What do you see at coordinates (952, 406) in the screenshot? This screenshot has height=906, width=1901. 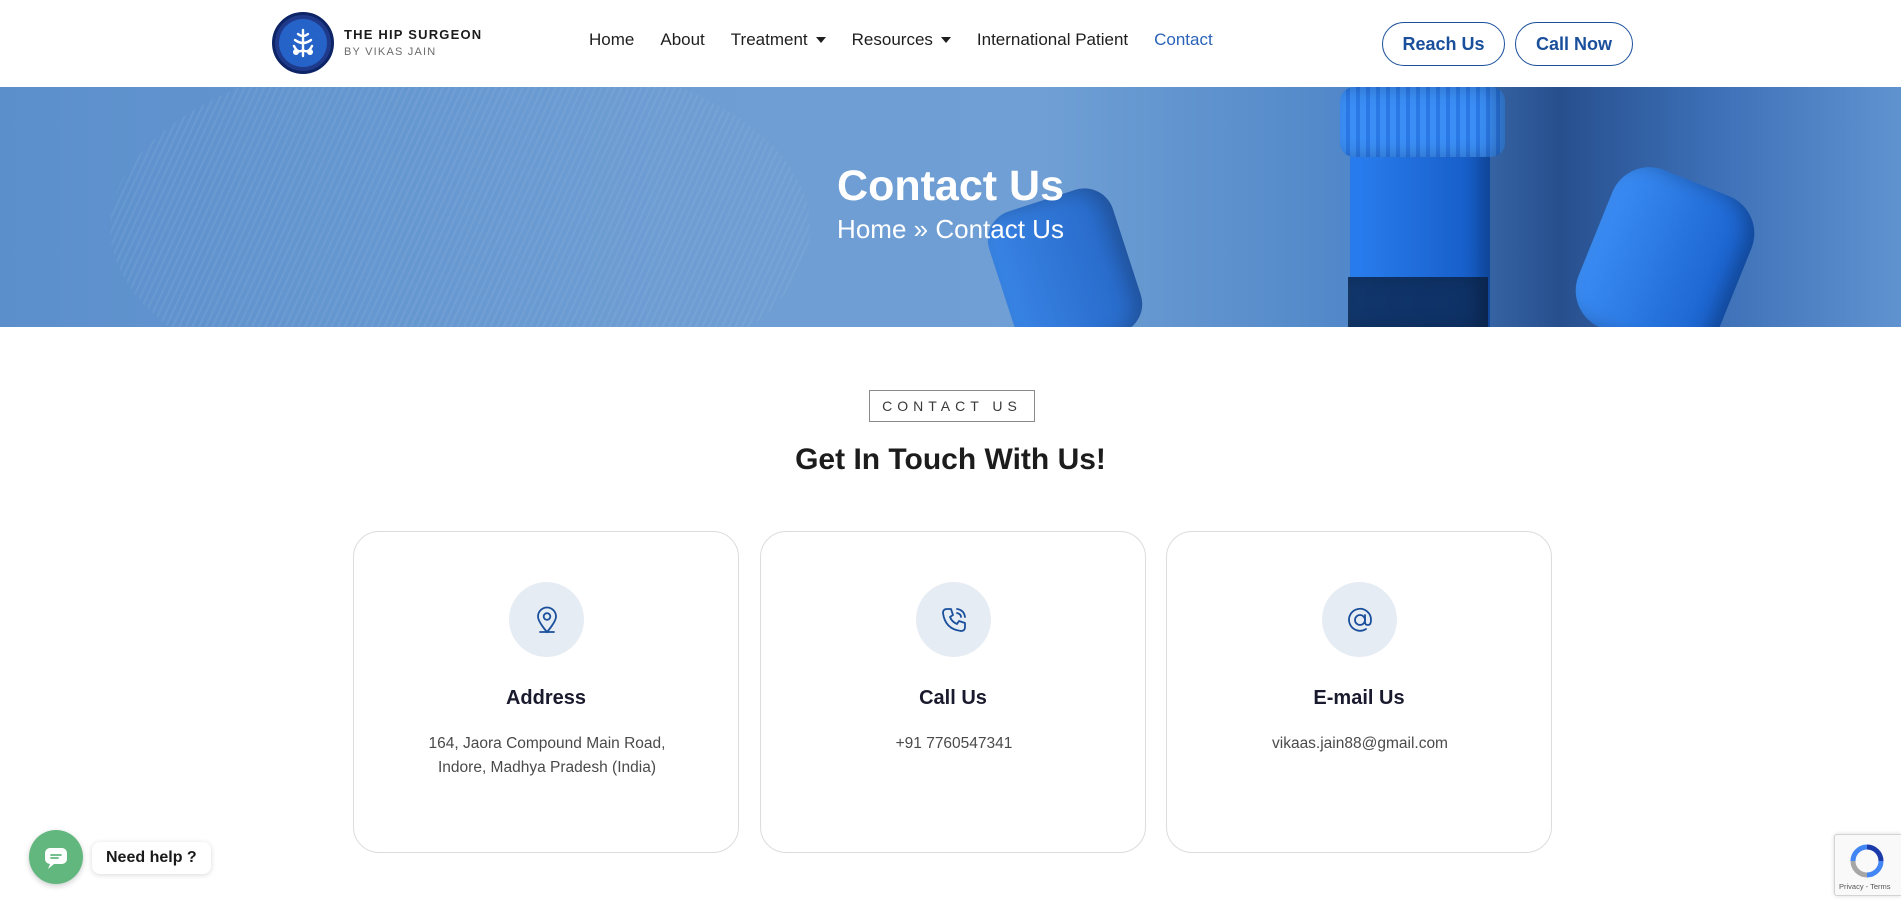 I see `section-eyebrow-badge: CONTACT US` at bounding box center [952, 406].